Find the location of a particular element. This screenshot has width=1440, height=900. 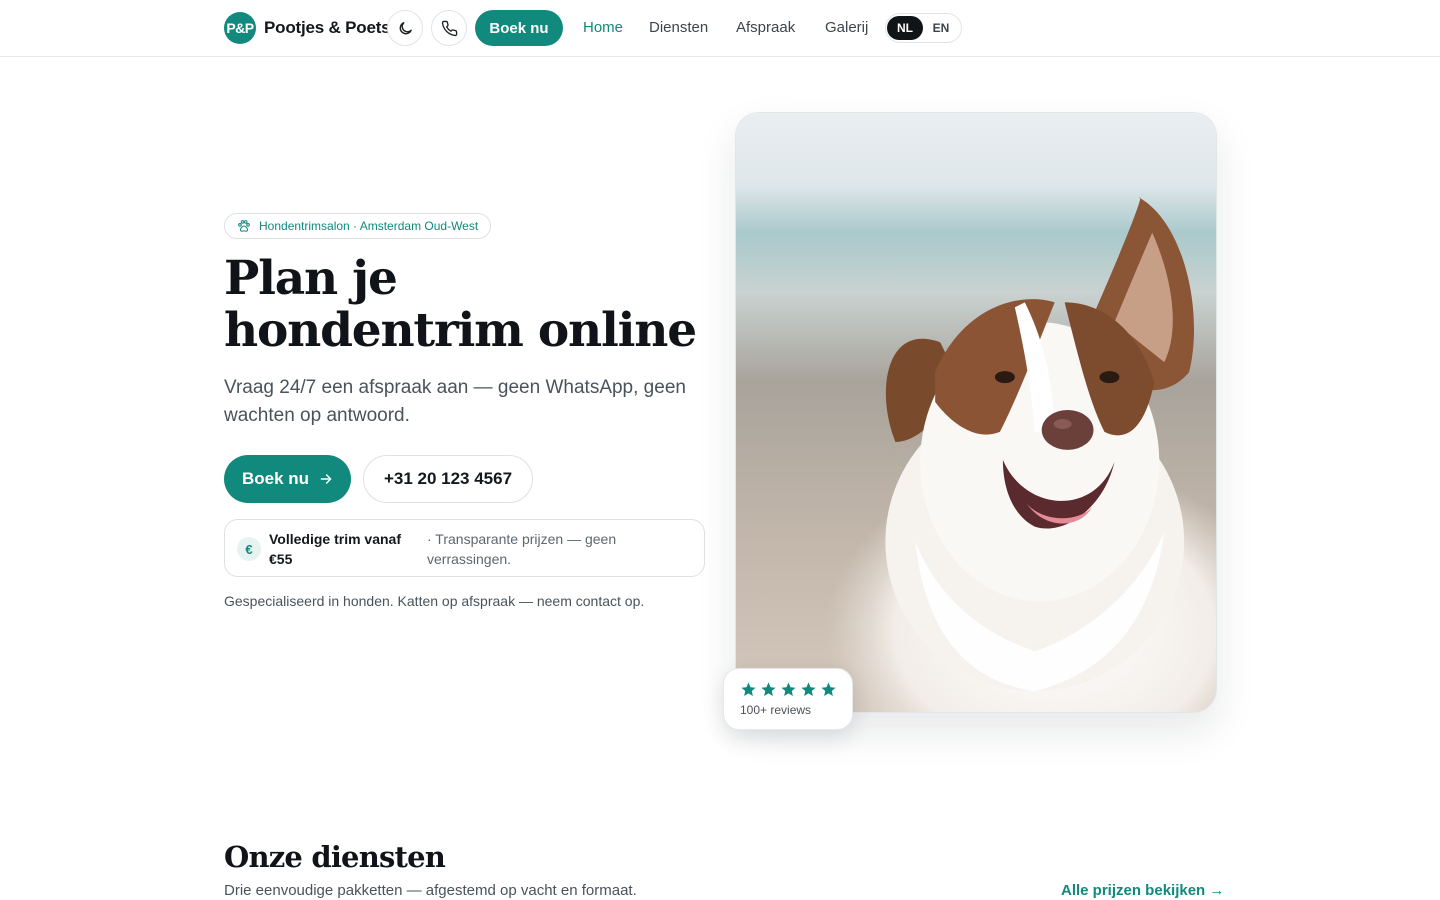

logo: P&P is located at coordinates (240, 28).